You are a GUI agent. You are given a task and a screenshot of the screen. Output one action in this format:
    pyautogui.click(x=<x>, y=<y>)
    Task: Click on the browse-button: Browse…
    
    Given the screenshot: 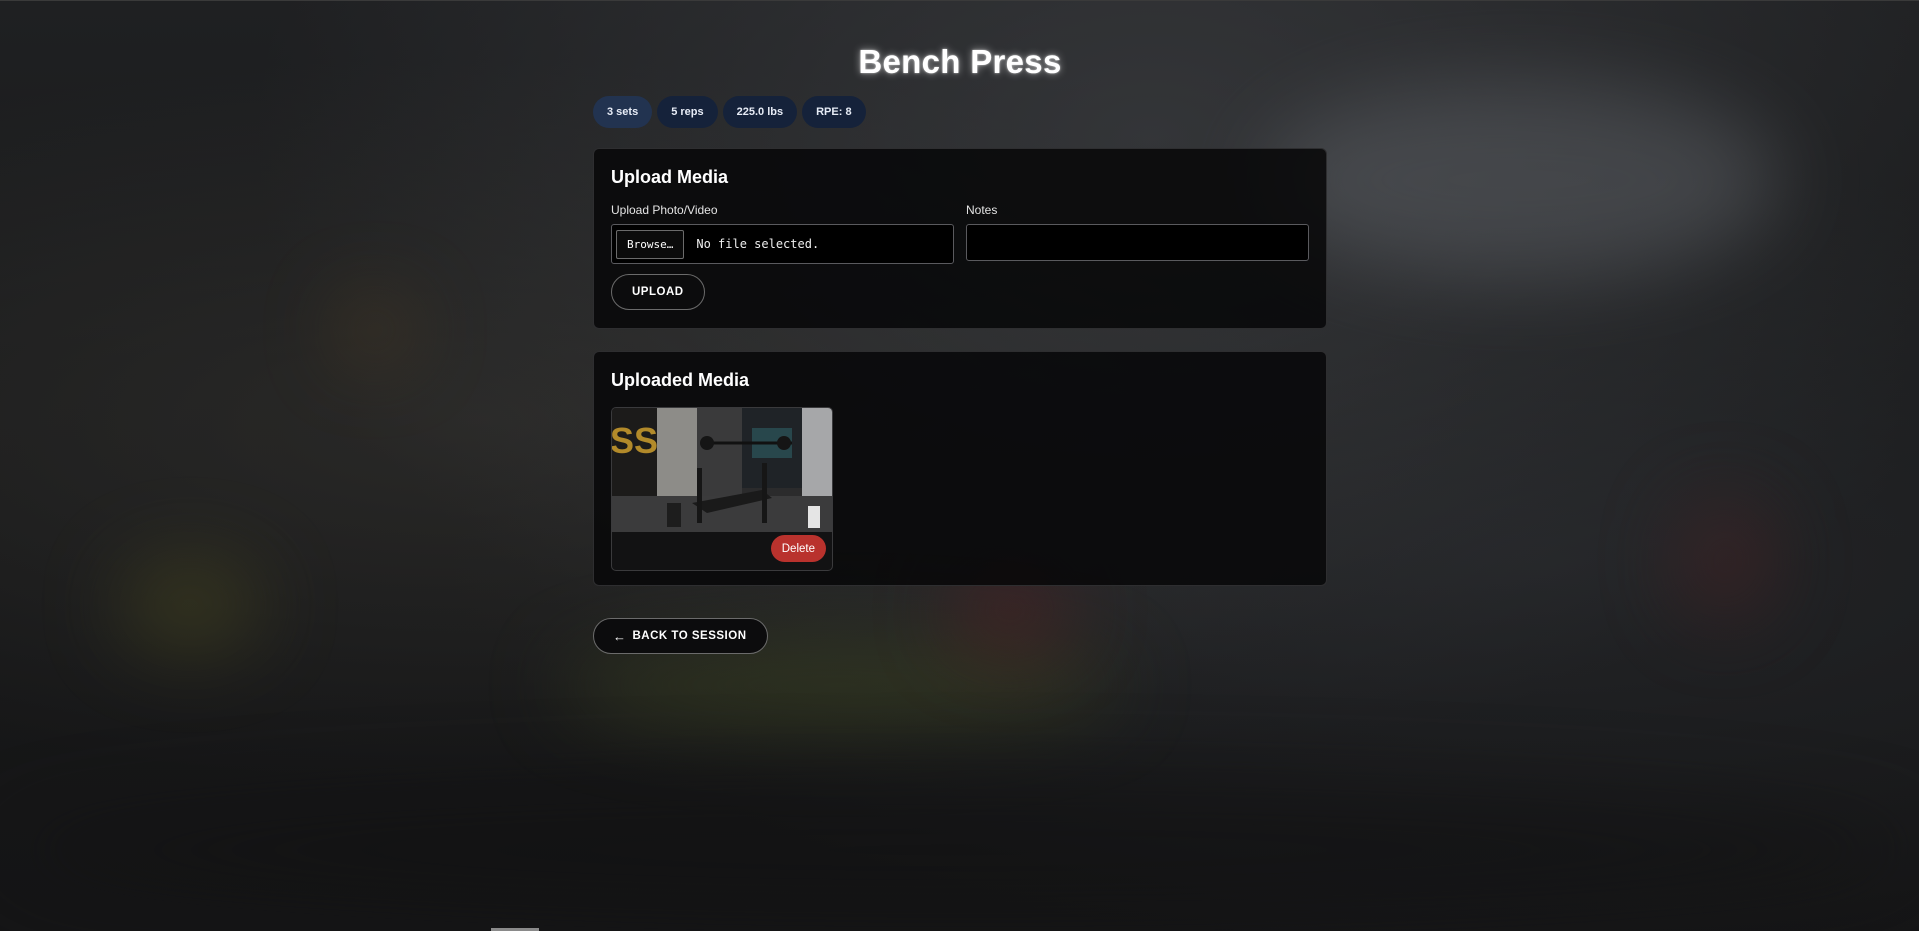 What is the action you would take?
    pyautogui.click(x=650, y=244)
    